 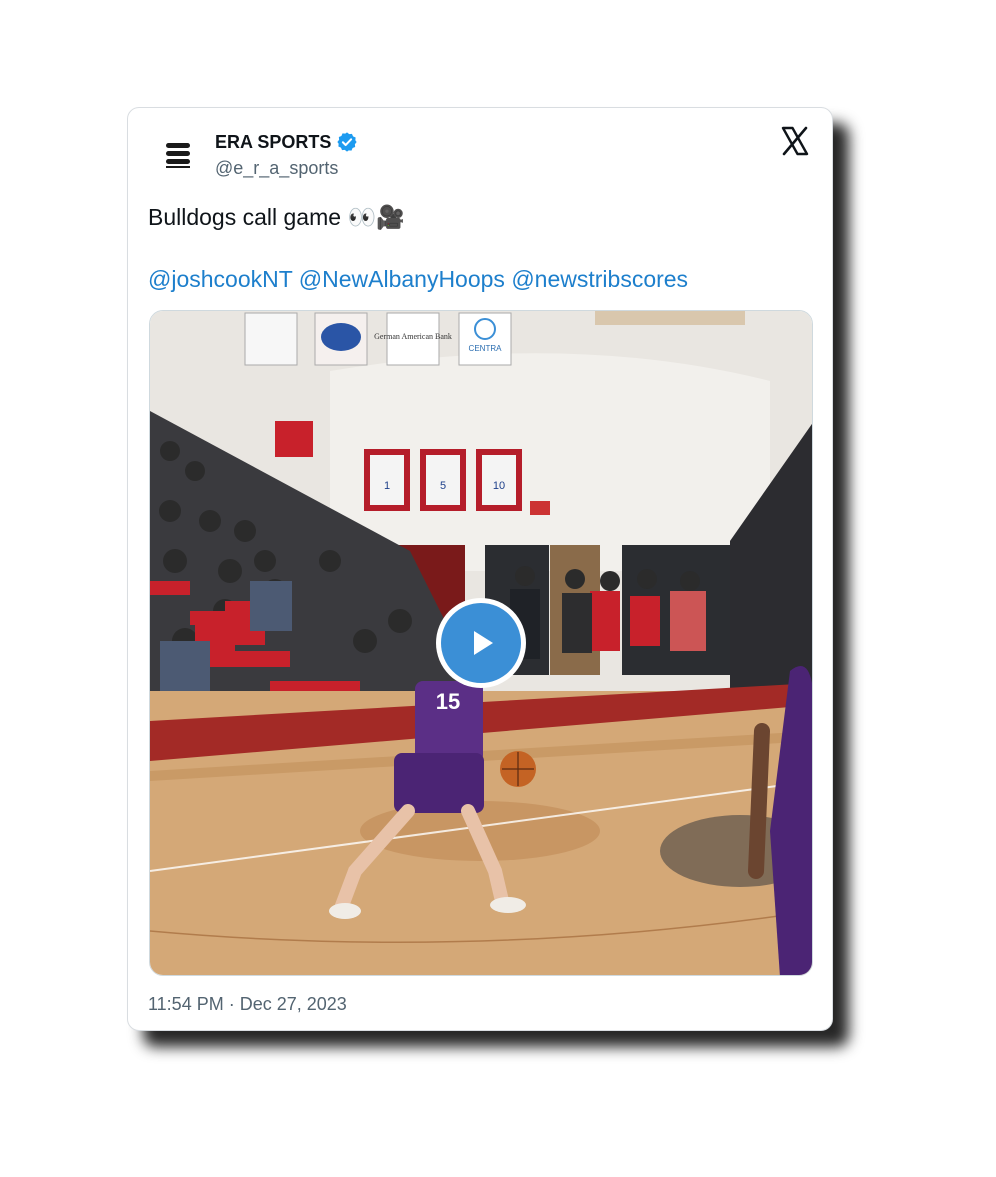 I want to click on mention-link: @joshcookNT, so click(x=220, y=279).